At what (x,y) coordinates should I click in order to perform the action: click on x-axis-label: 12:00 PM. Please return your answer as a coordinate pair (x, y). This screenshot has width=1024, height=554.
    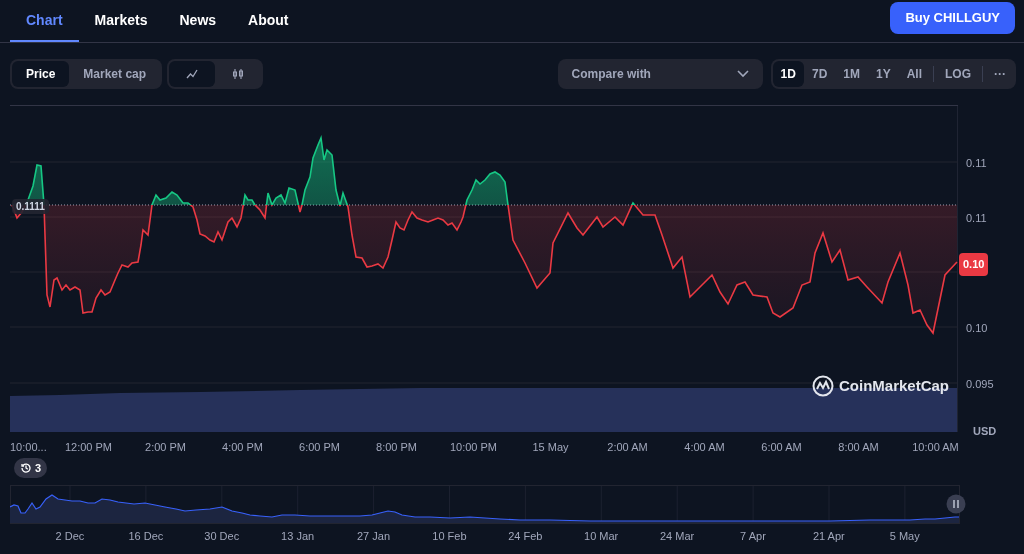
    Looking at the image, I should click on (88, 447).